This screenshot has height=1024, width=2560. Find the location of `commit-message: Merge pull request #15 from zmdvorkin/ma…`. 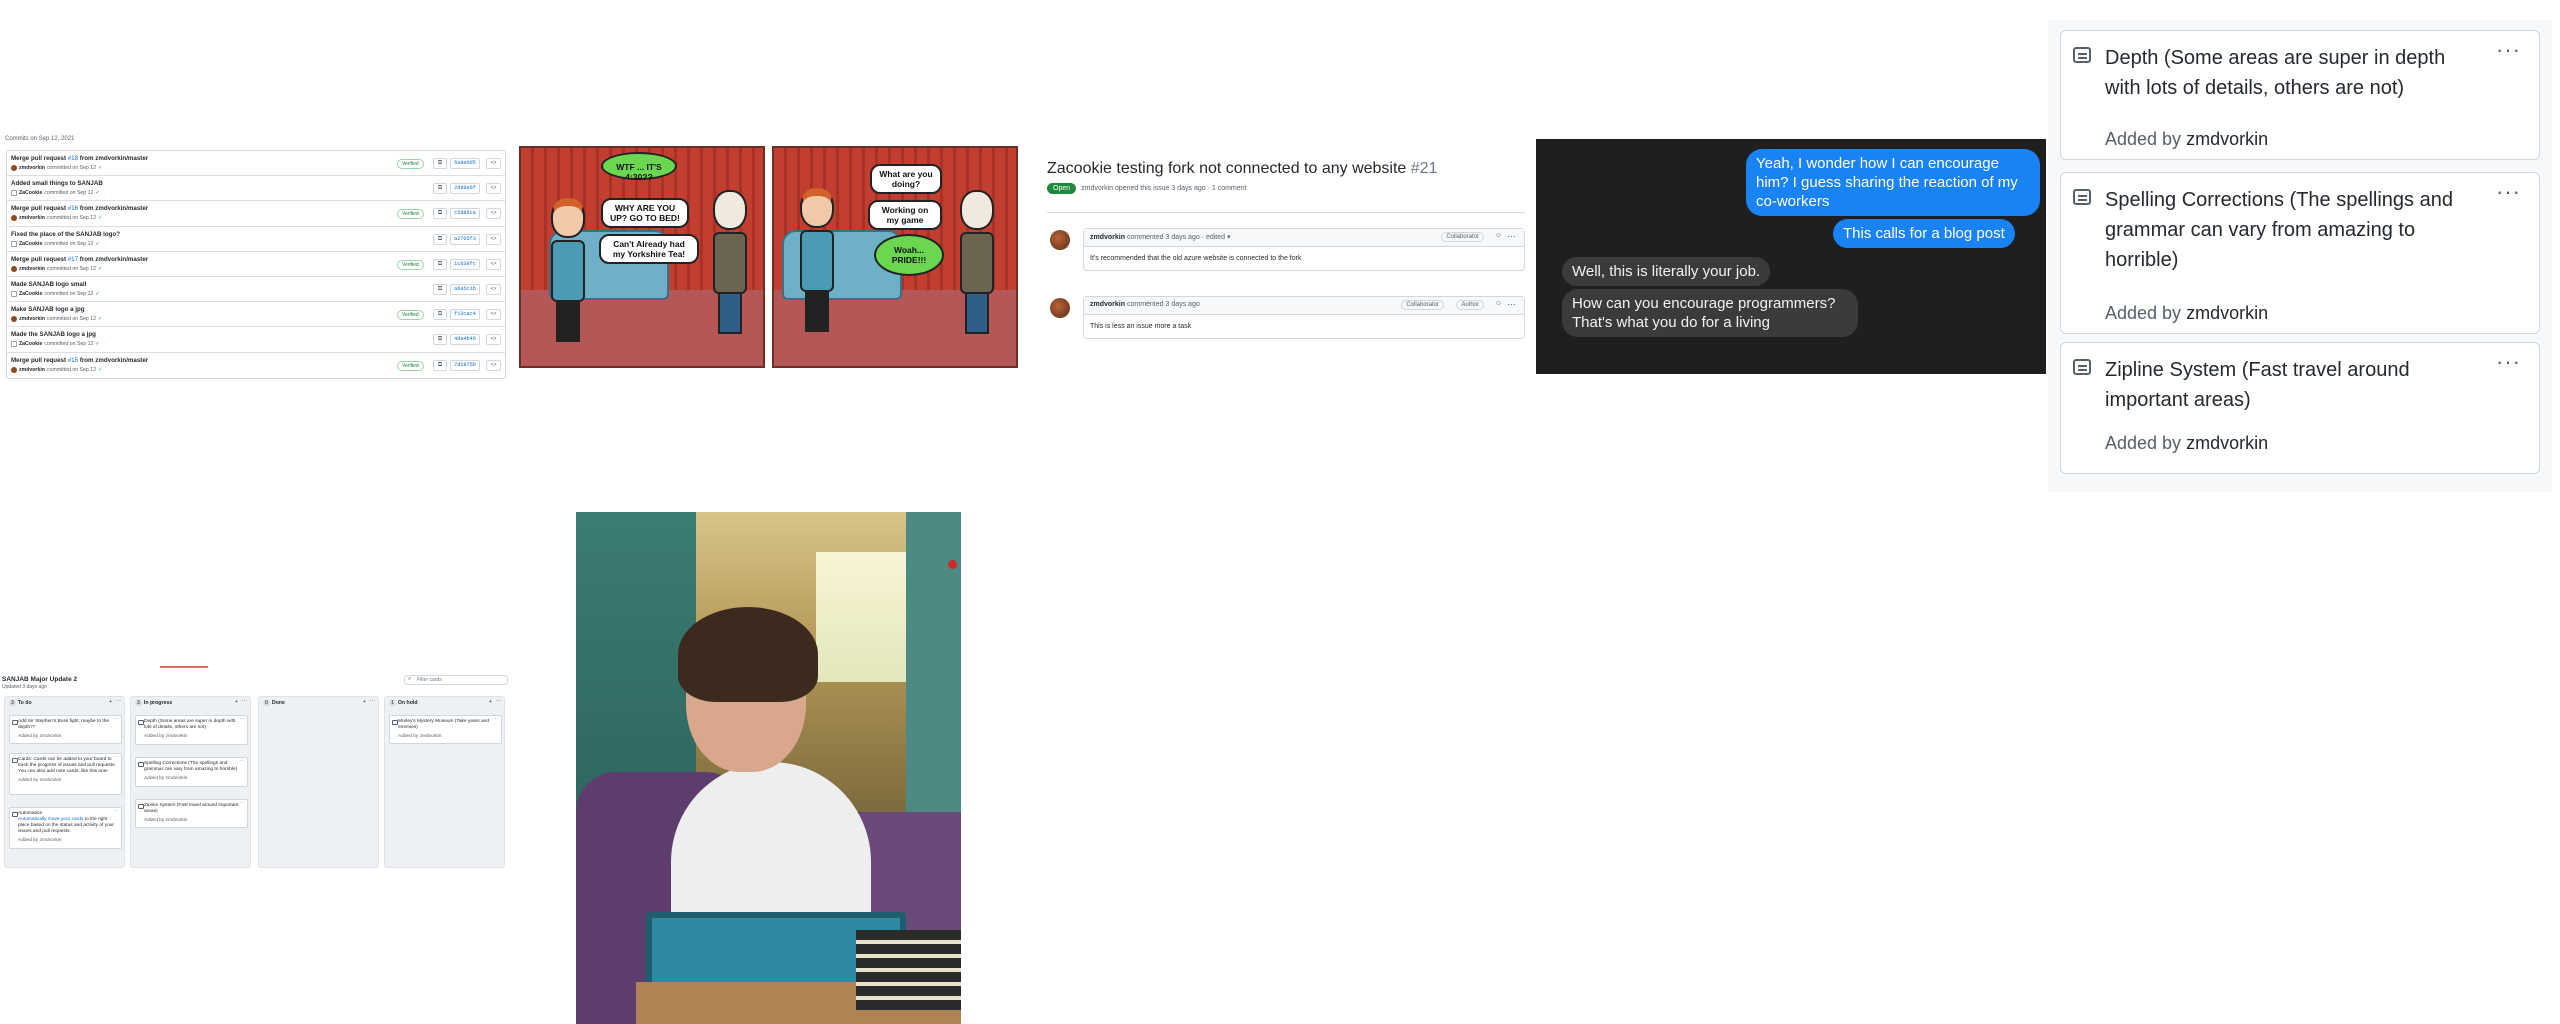

commit-message: Merge pull request #15 from zmdvorkin/ma… is located at coordinates (79, 360).